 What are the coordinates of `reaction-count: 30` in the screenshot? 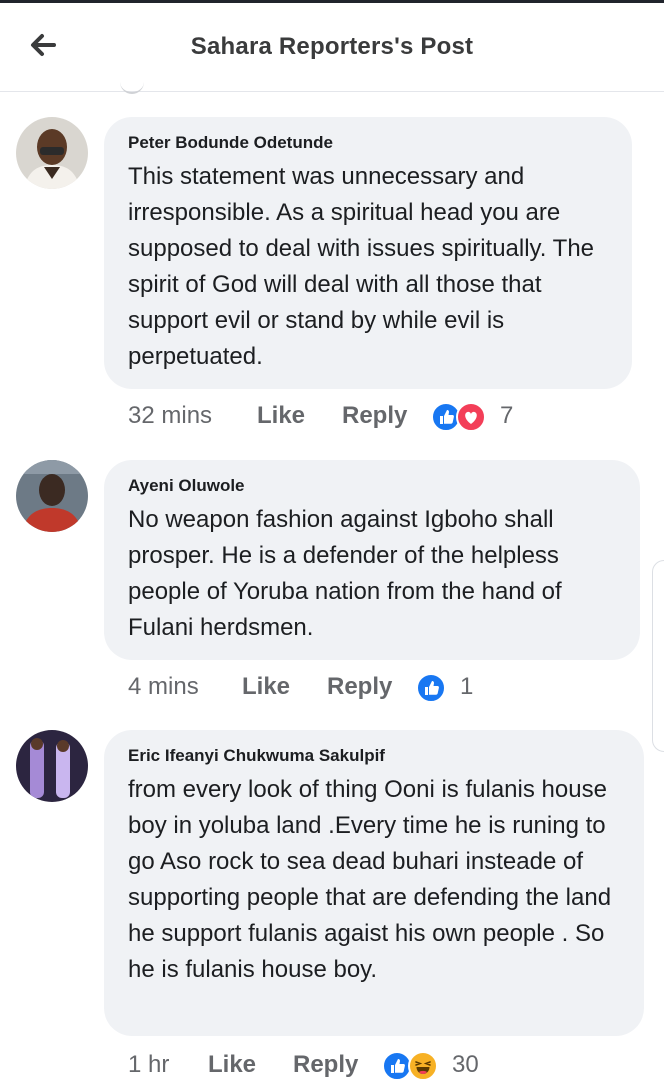 It's located at (465, 1065).